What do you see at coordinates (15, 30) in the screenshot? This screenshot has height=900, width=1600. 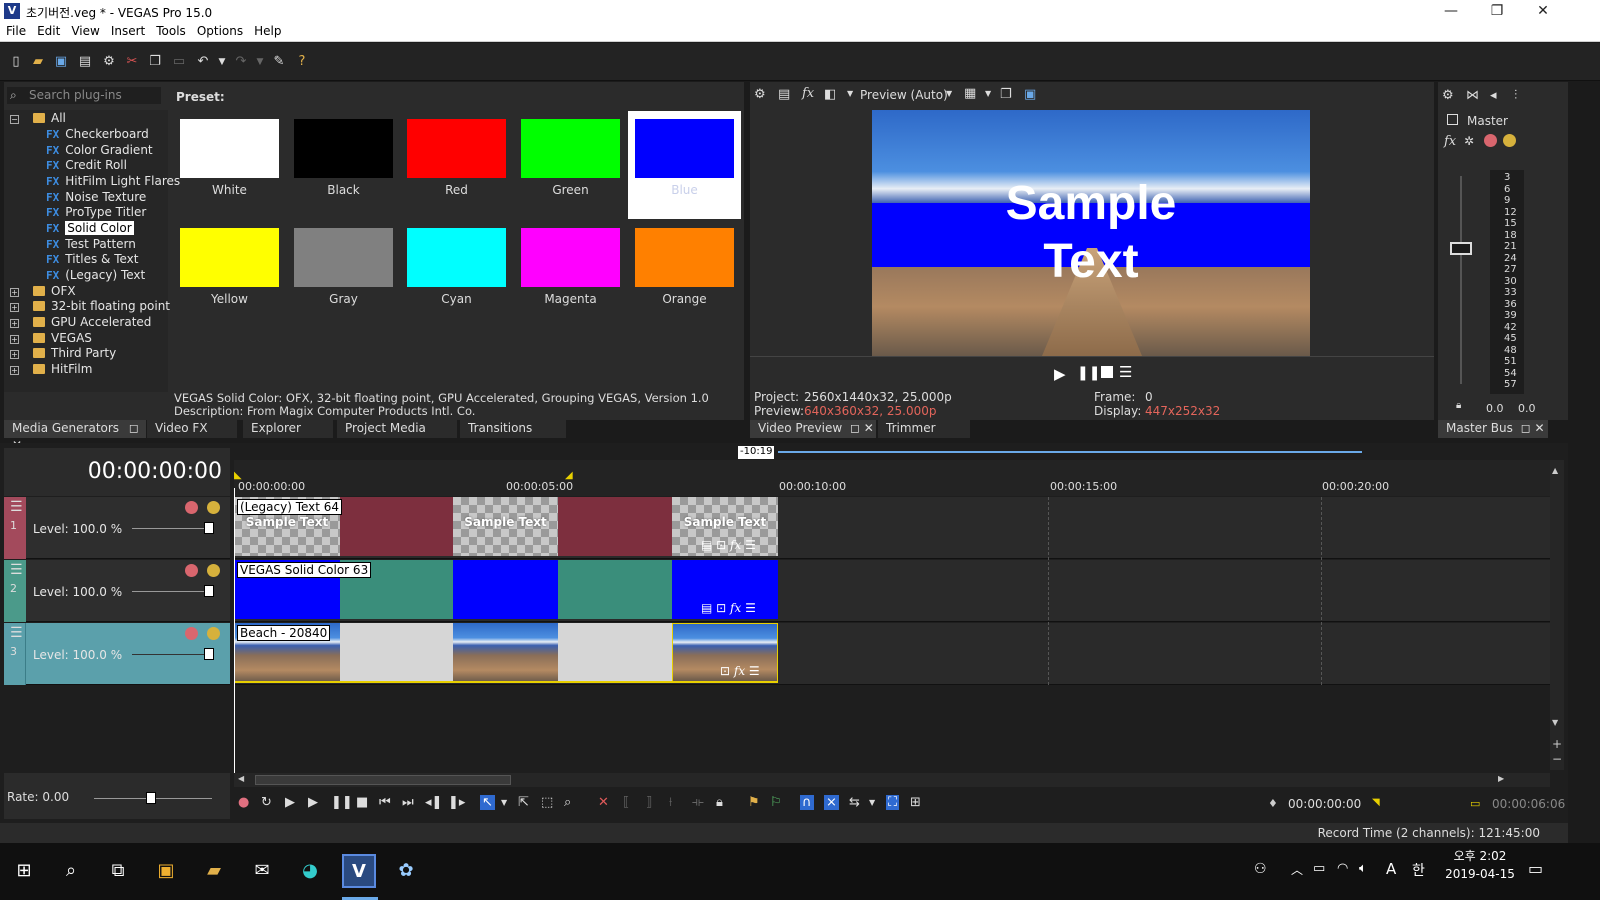 I see `menu-file: File` at bounding box center [15, 30].